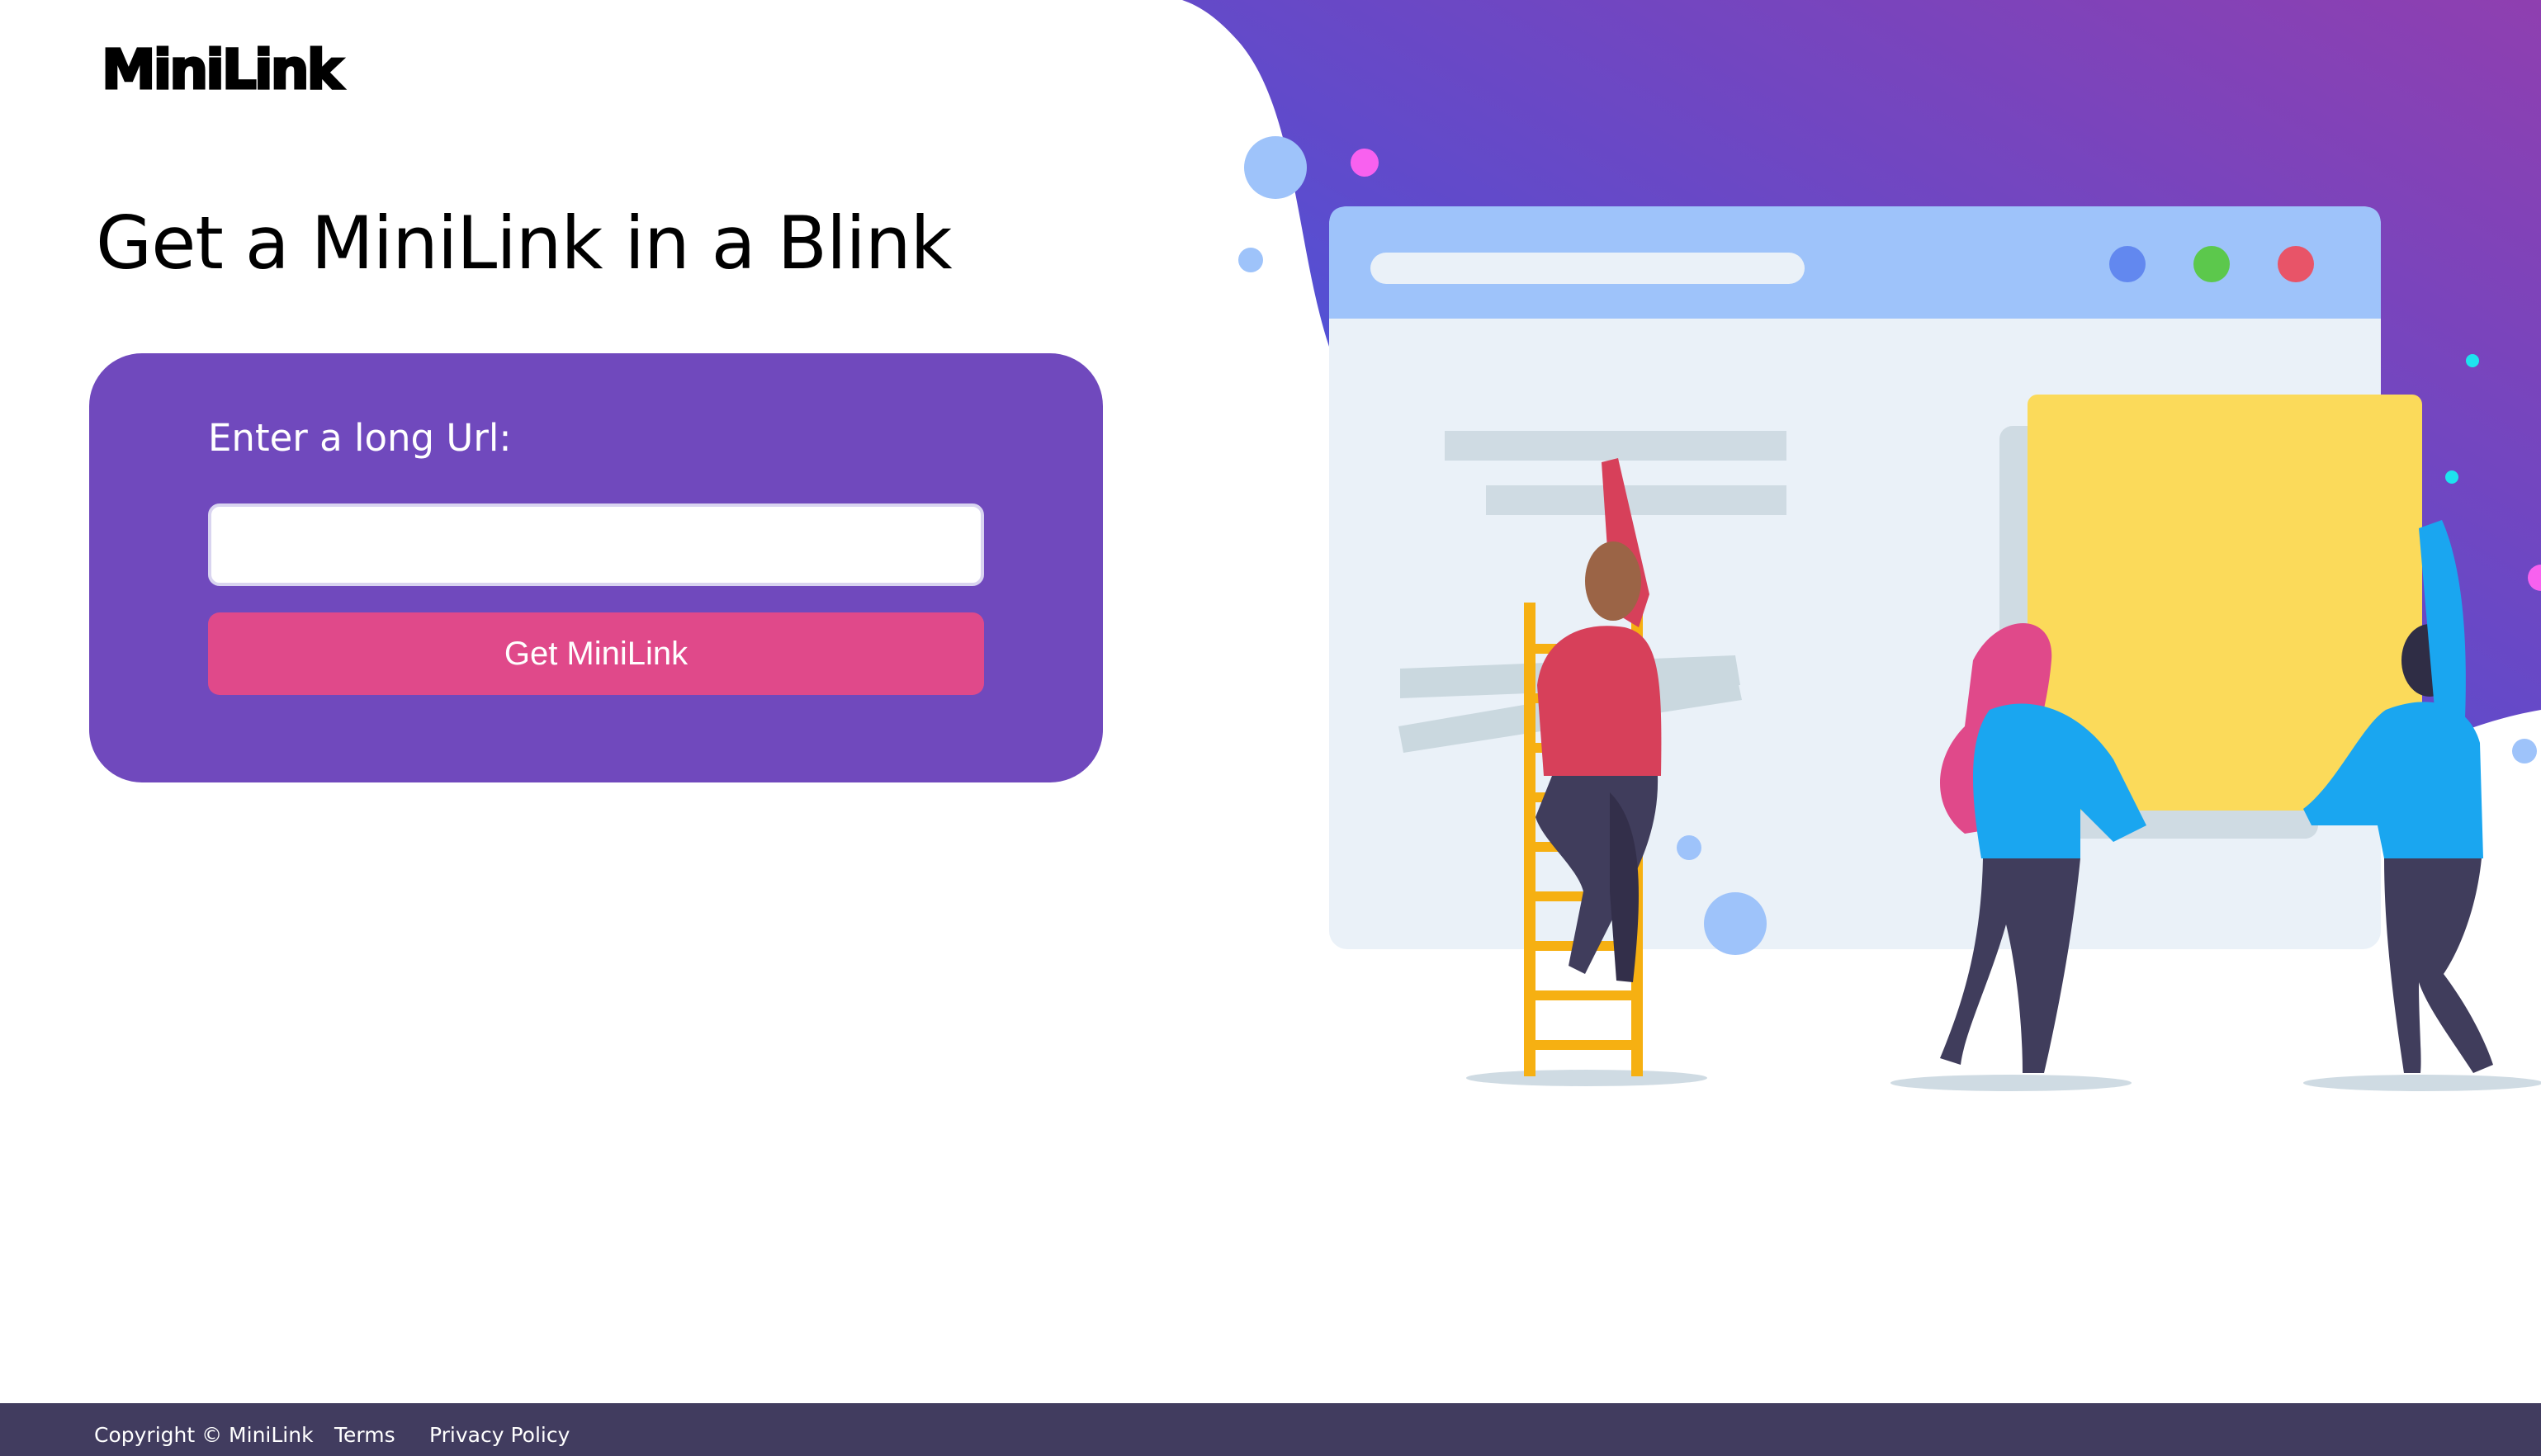 This screenshot has height=1456, width=2541. I want to click on long-url-input, so click(596, 544).